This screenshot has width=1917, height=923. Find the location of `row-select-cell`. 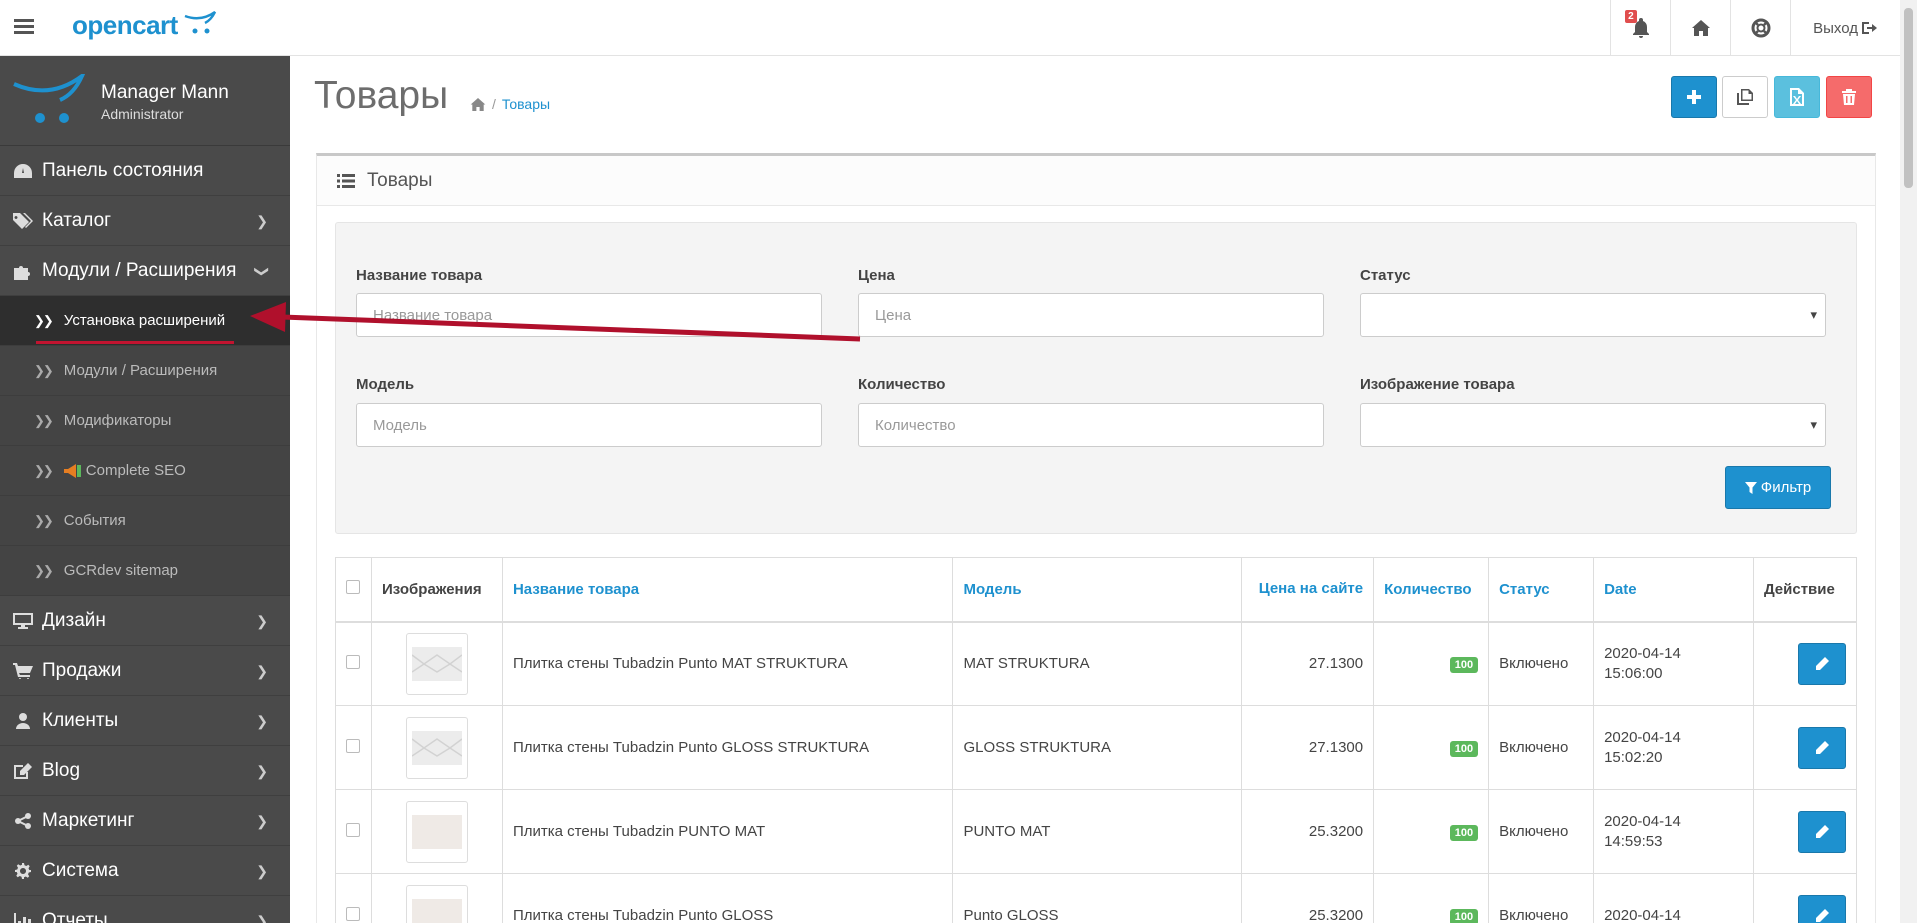

row-select-cell is located at coordinates (353, 898).